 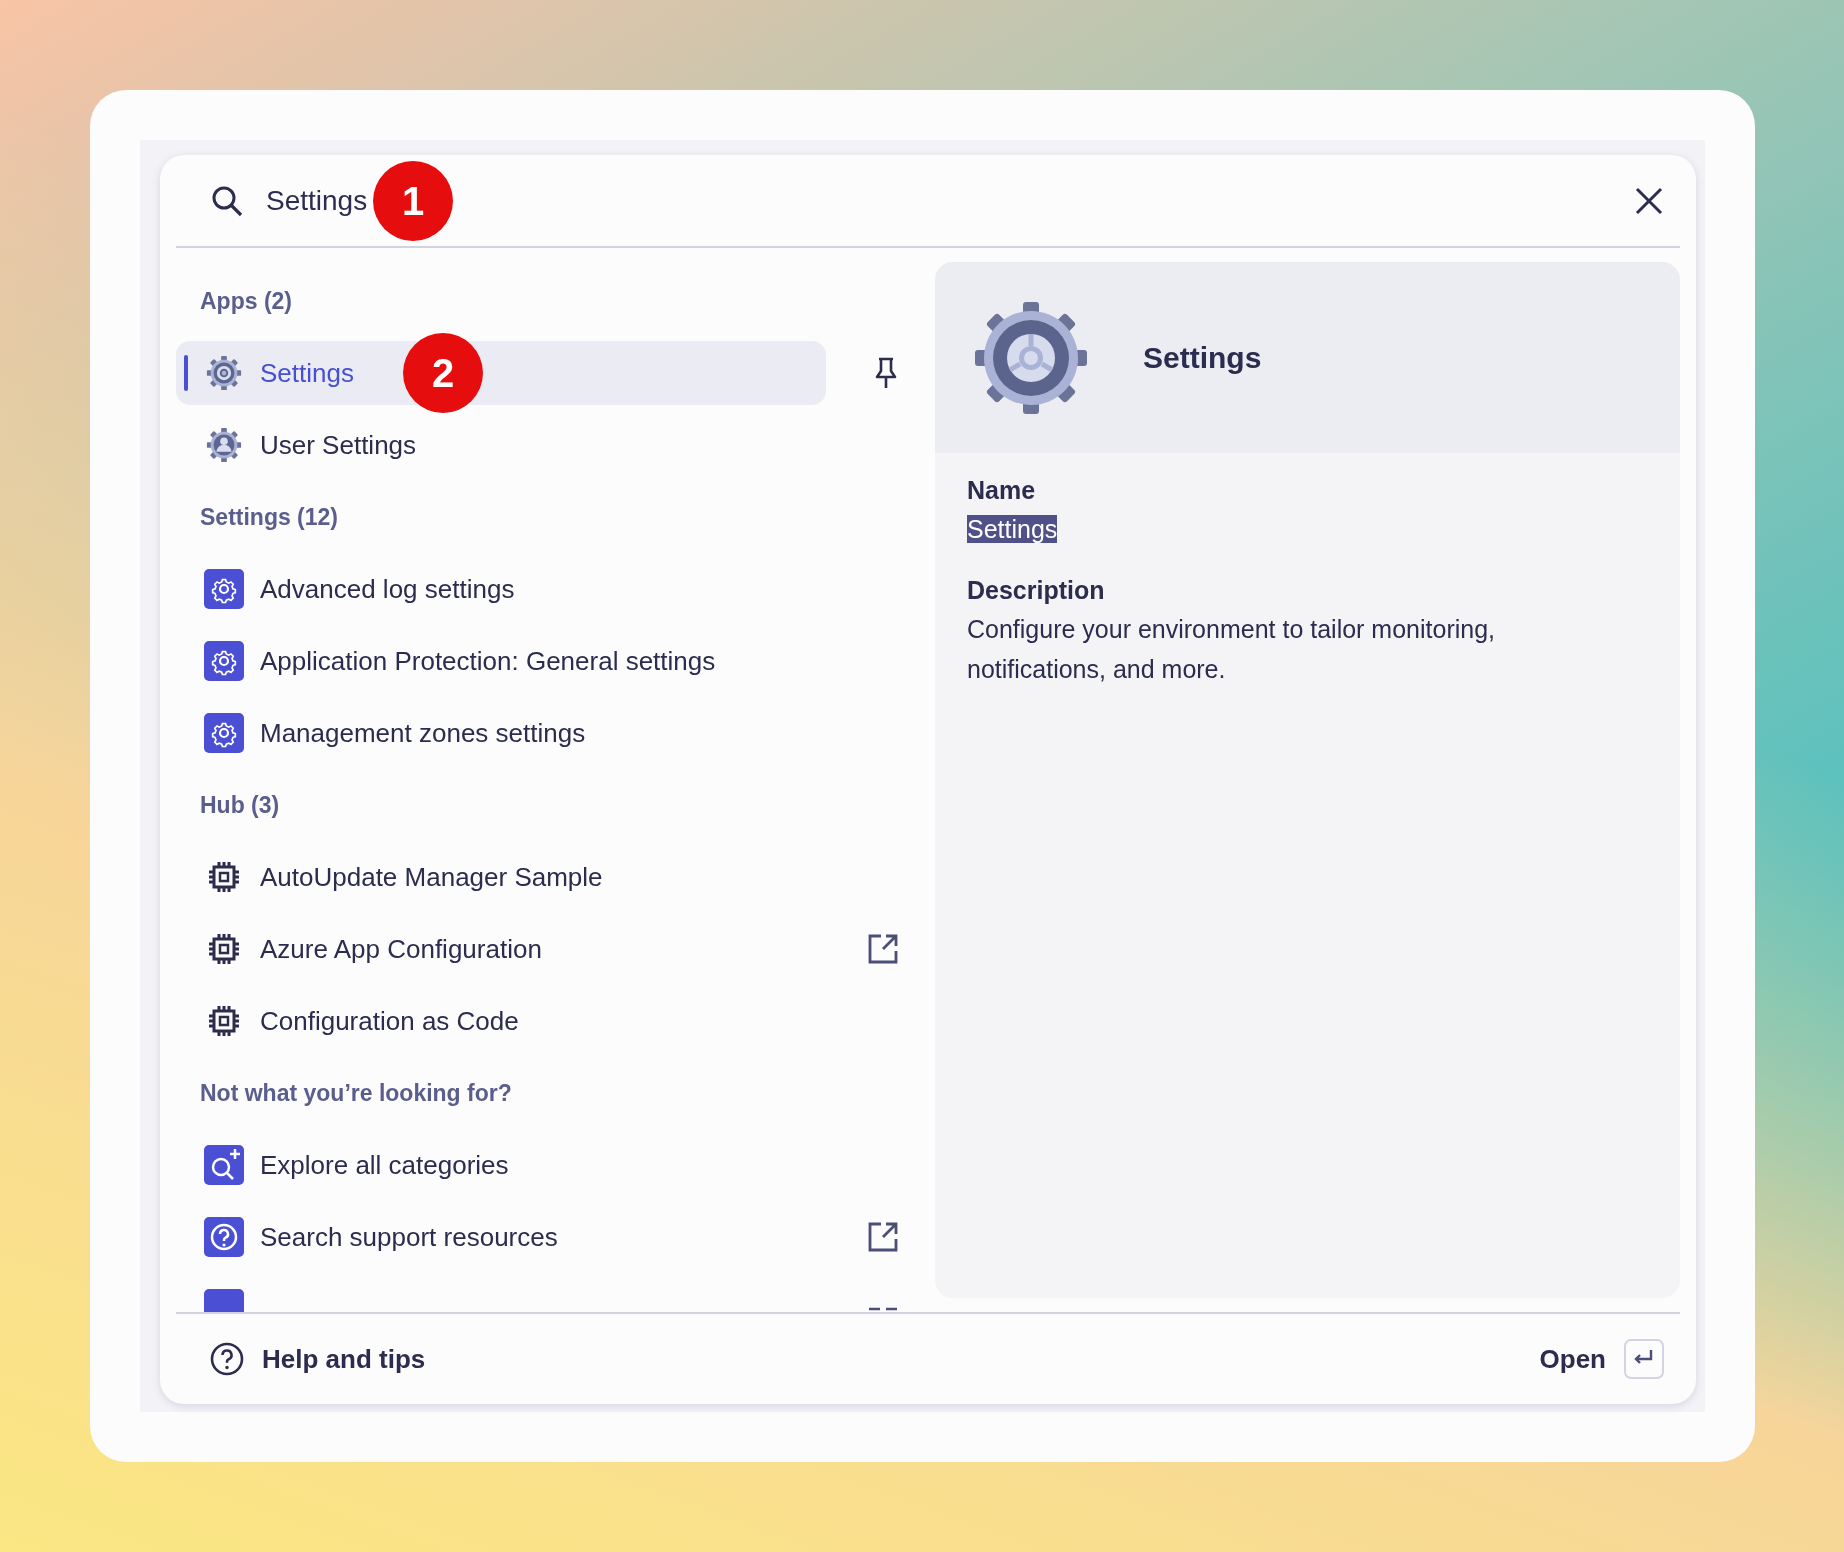 I want to click on section-heading: Not what you’re looking for?, so click(x=356, y=1093).